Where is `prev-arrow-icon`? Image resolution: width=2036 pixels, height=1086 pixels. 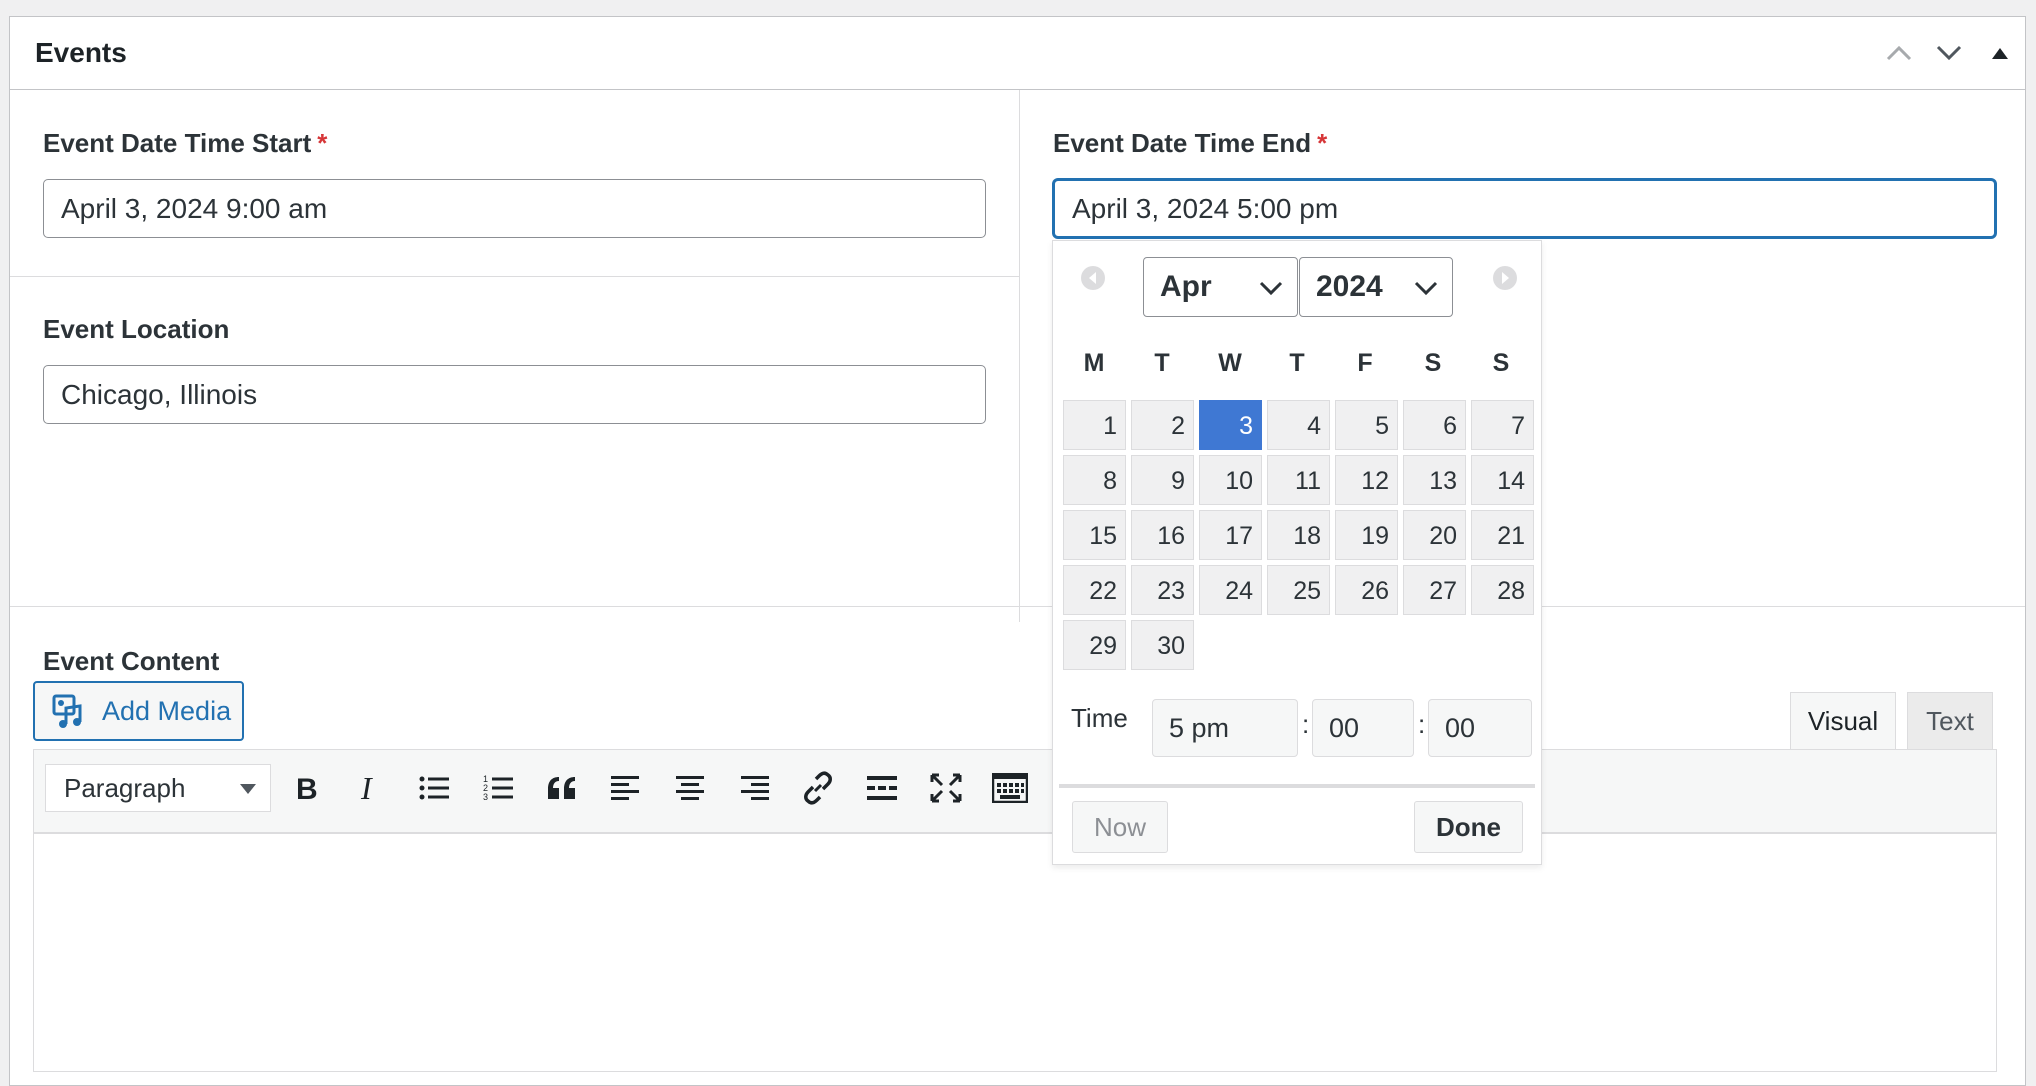 prev-arrow-icon is located at coordinates (1093, 278).